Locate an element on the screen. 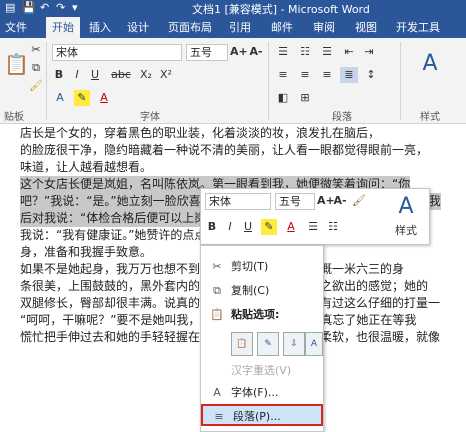 The image size is (466, 432). styles-icon: A is located at coordinates (430, 64).